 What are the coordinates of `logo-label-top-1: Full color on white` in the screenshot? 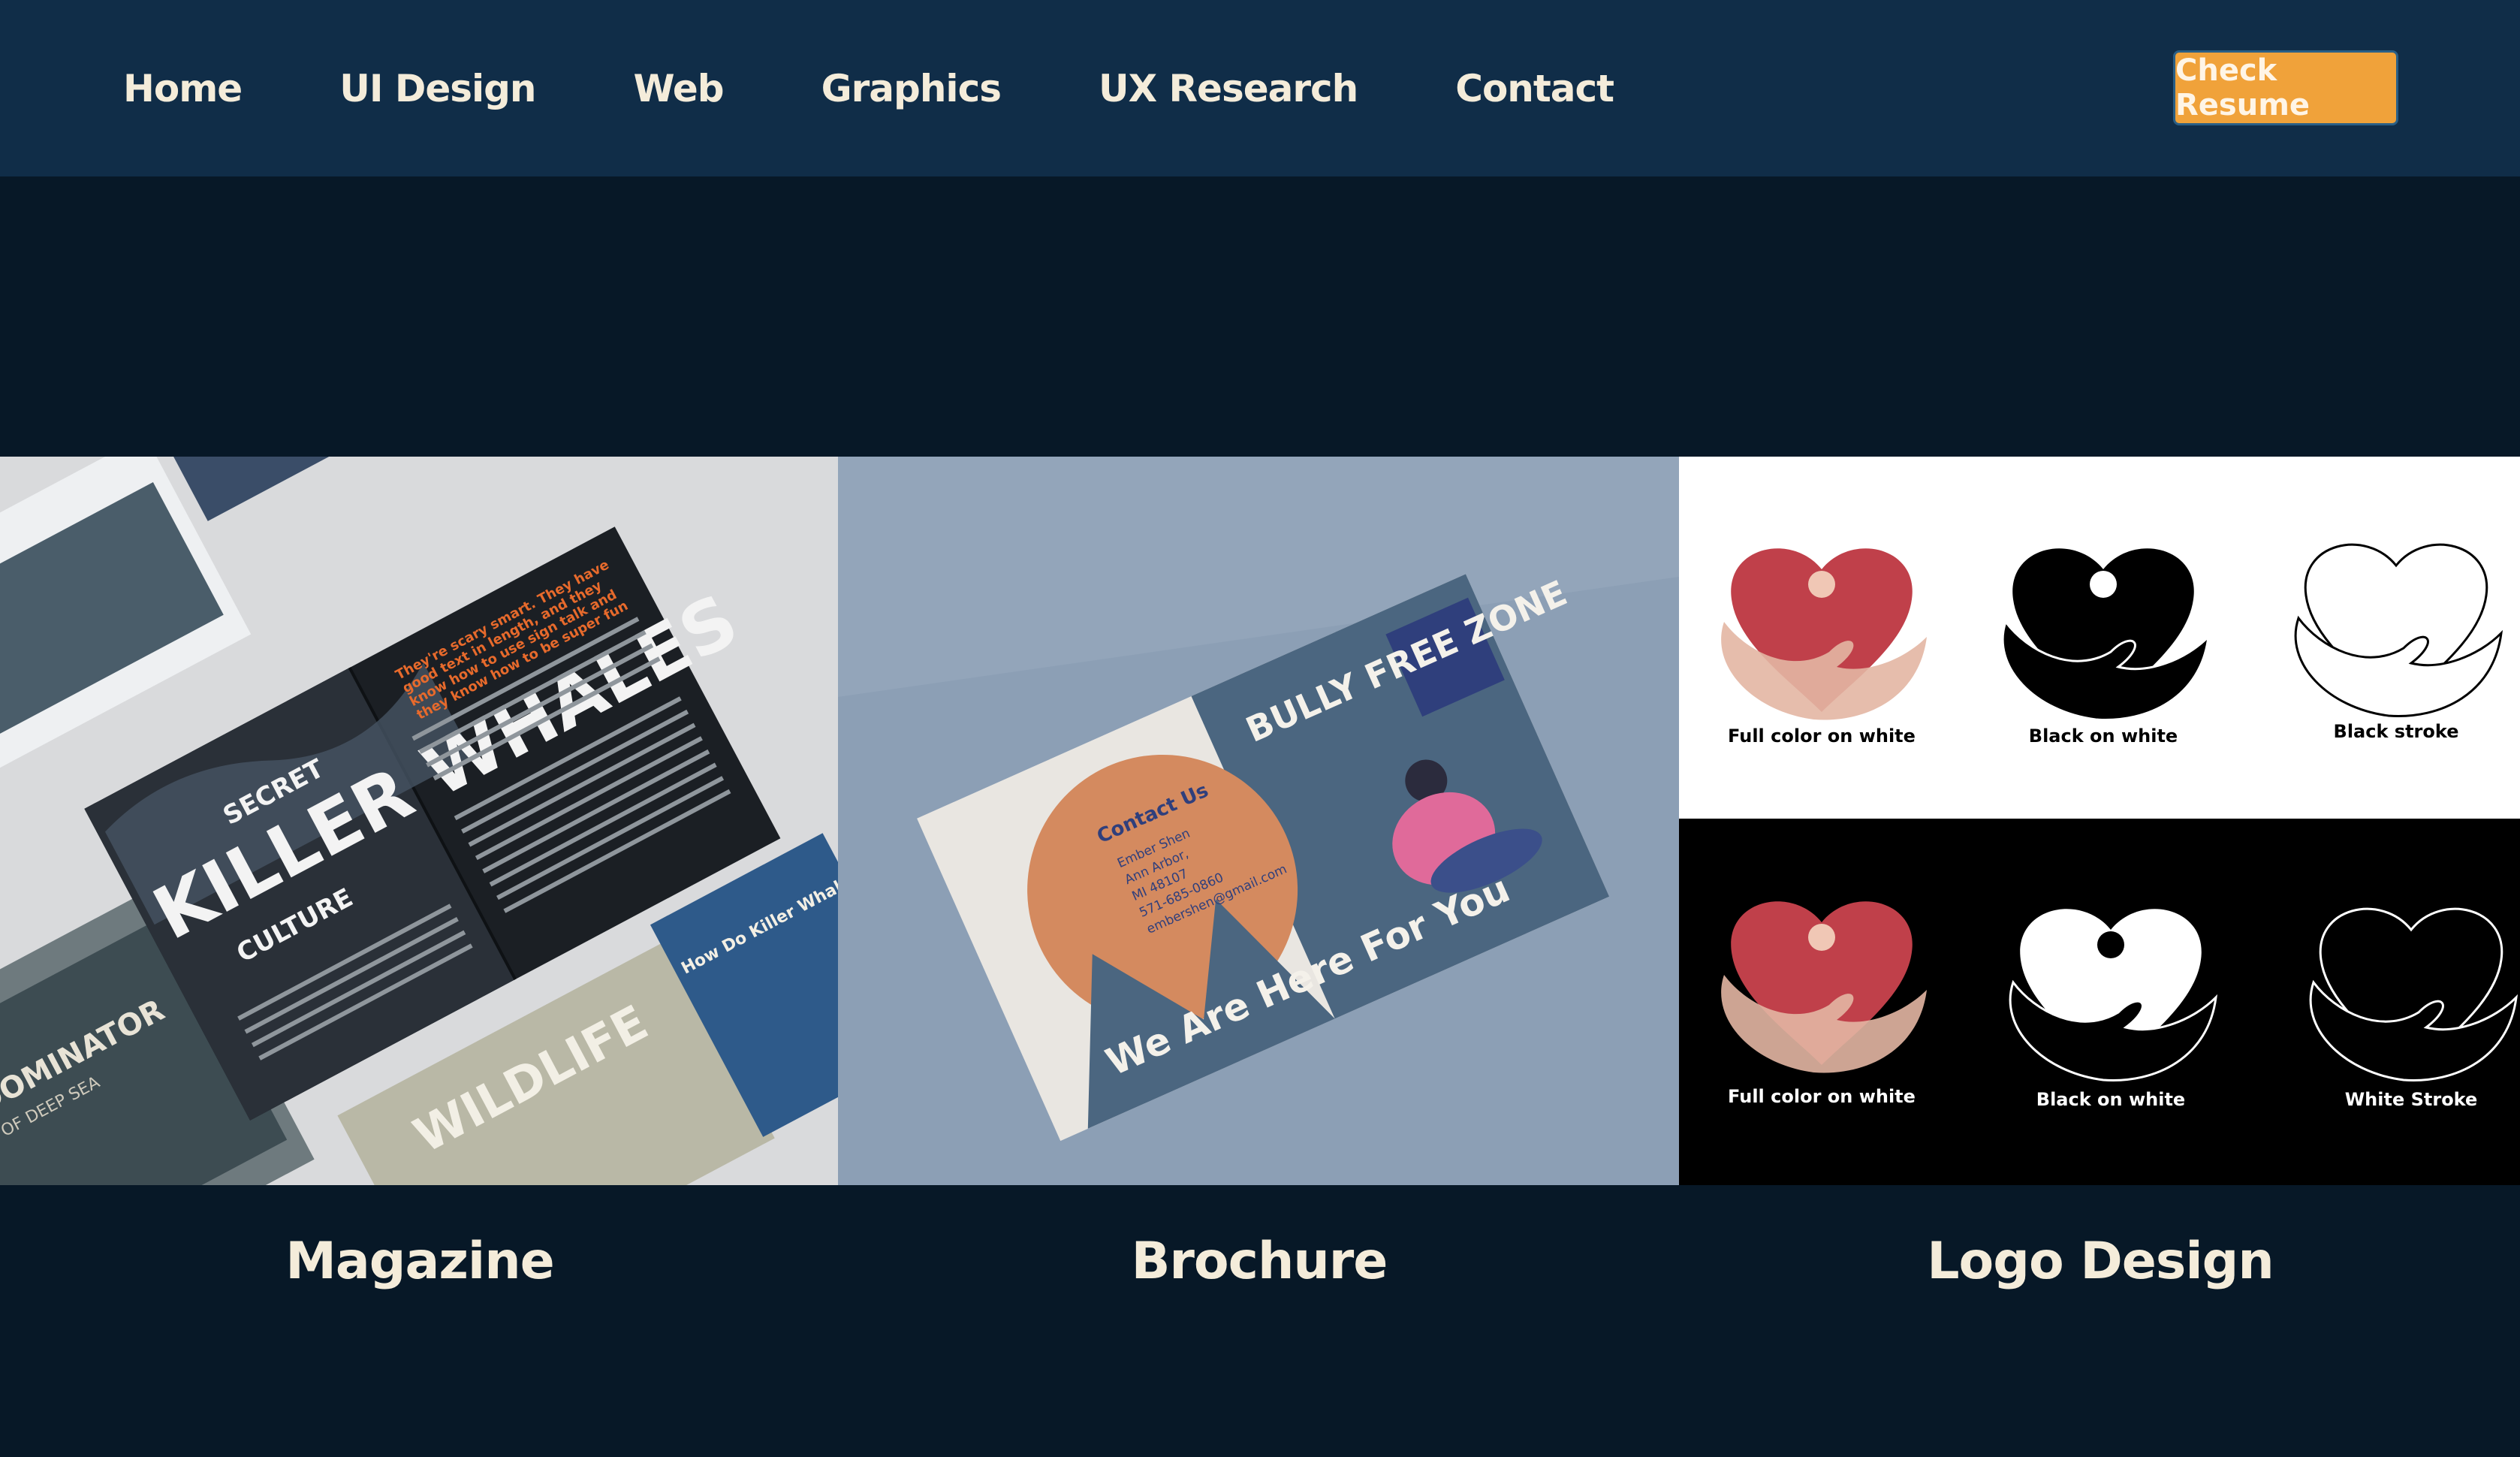 It's located at (1822, 736).